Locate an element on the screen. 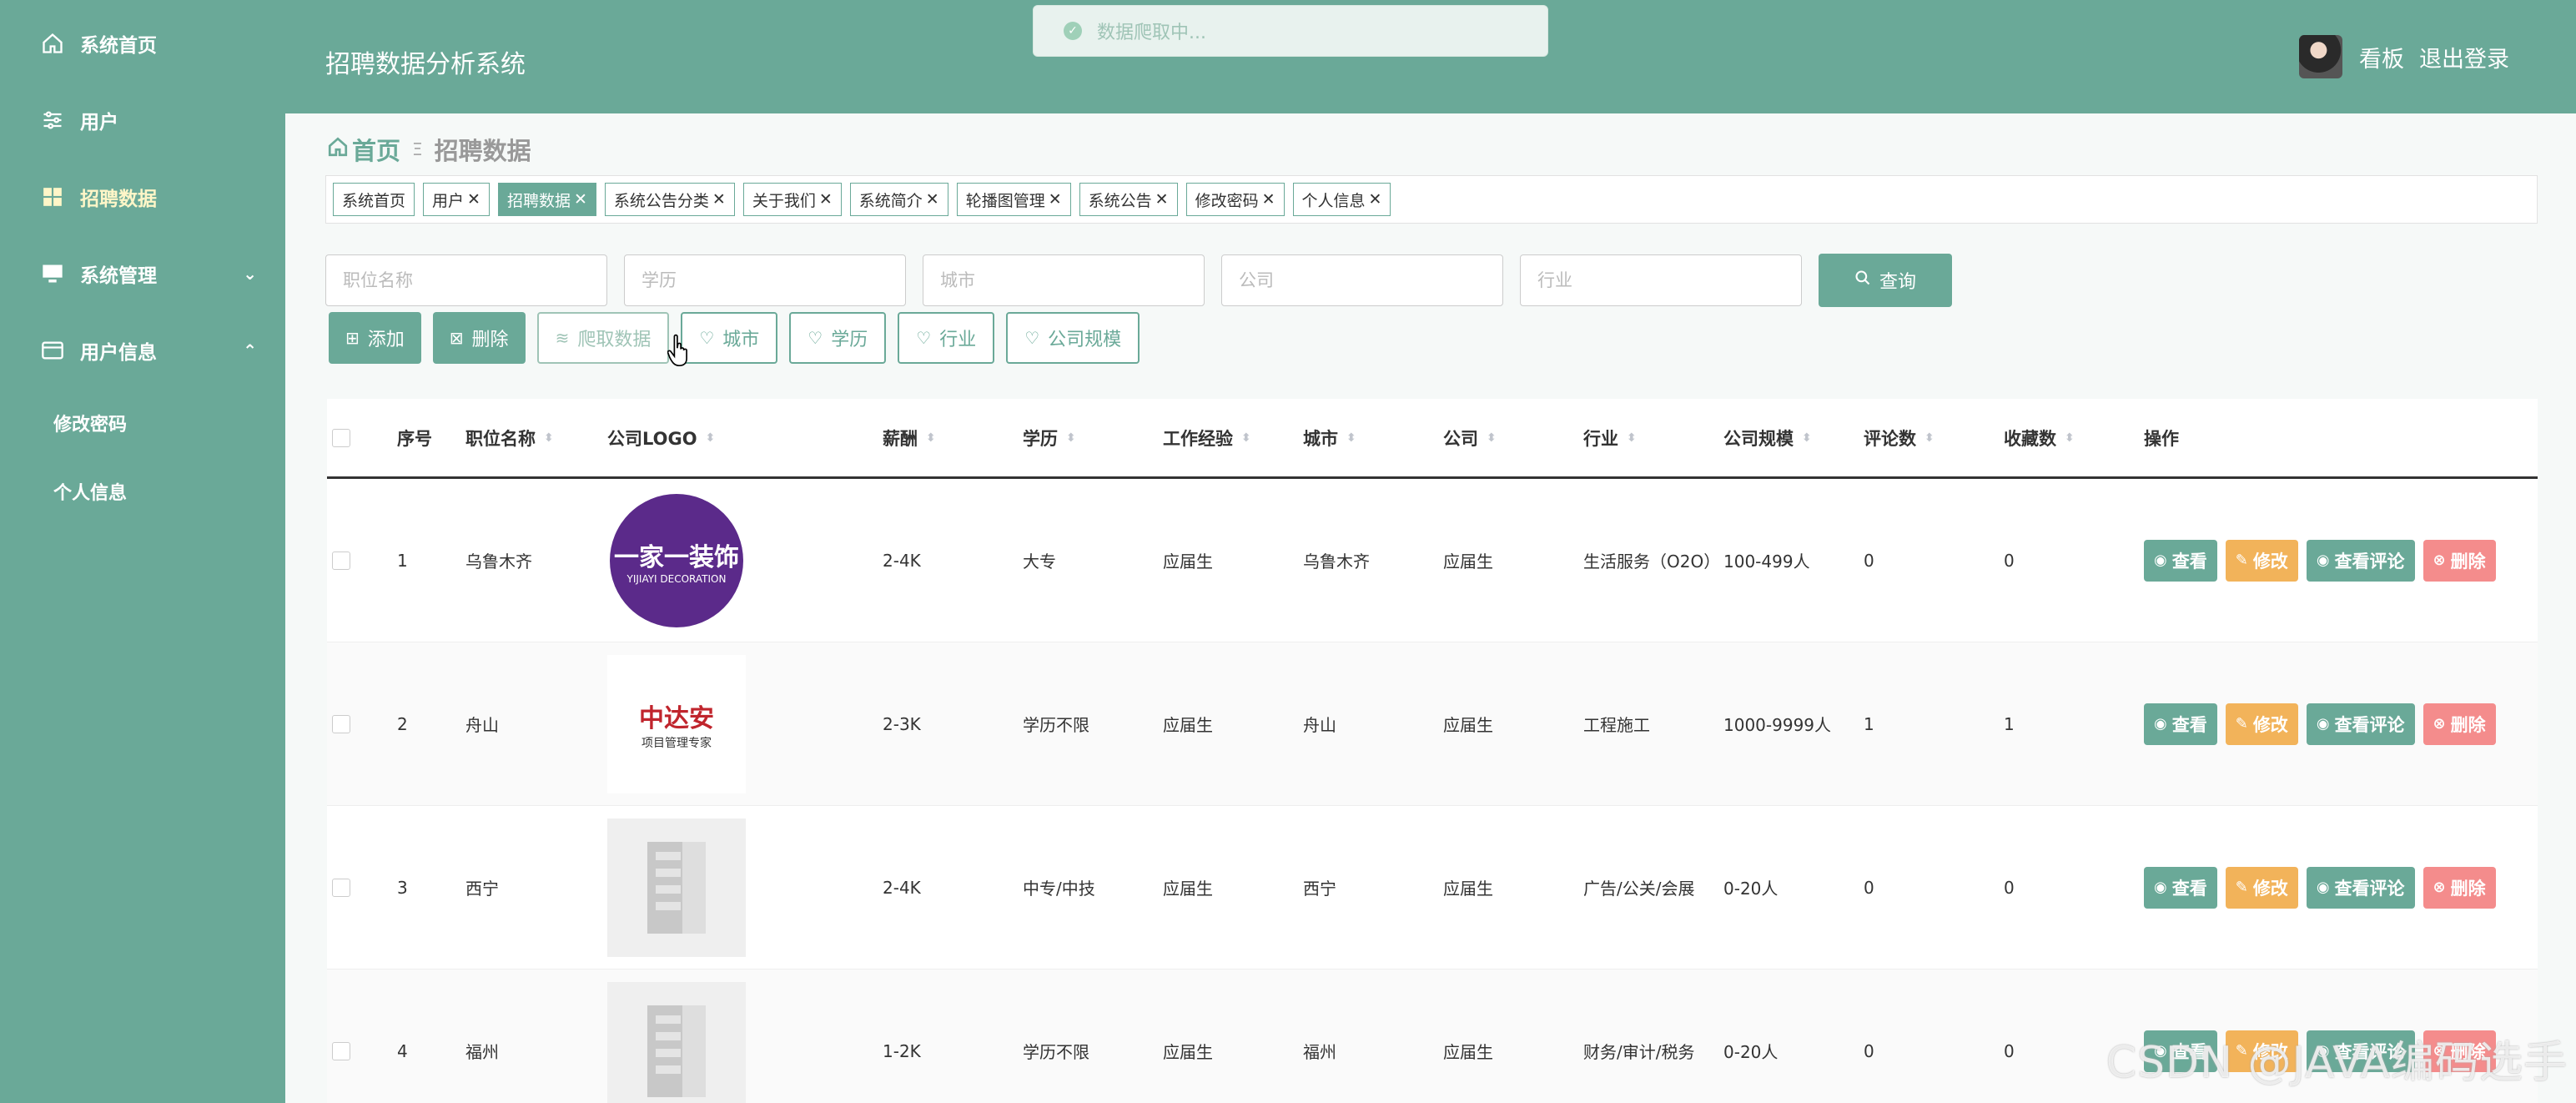 The width and height of the screenshot is (2576, 1103). row-comments: 1 is located at coordinates (1869, 724).